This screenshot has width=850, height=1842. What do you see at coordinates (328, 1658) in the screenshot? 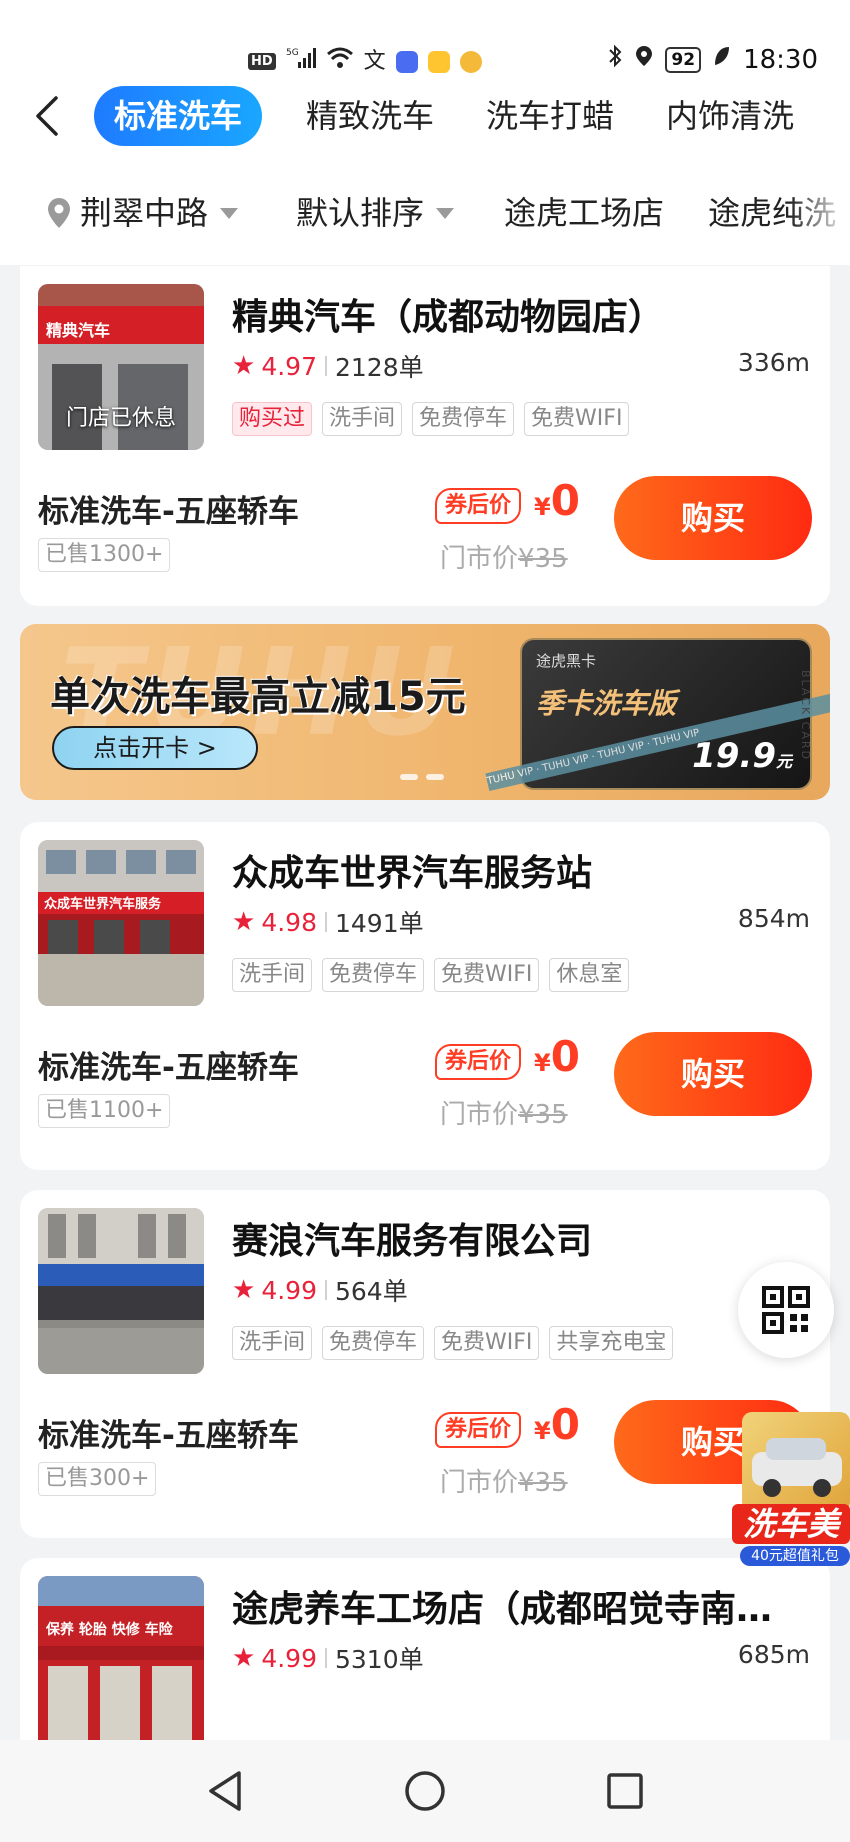
I see `rating-row: ★ 4.99 5310单` at bounding box center [328, 1658].